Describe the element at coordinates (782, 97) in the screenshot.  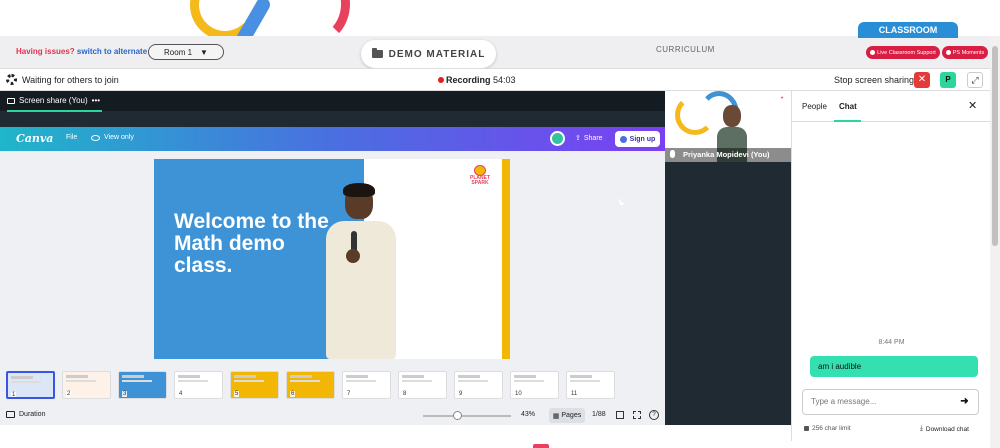
I see `planet-spark-logo: ✦` at that location.